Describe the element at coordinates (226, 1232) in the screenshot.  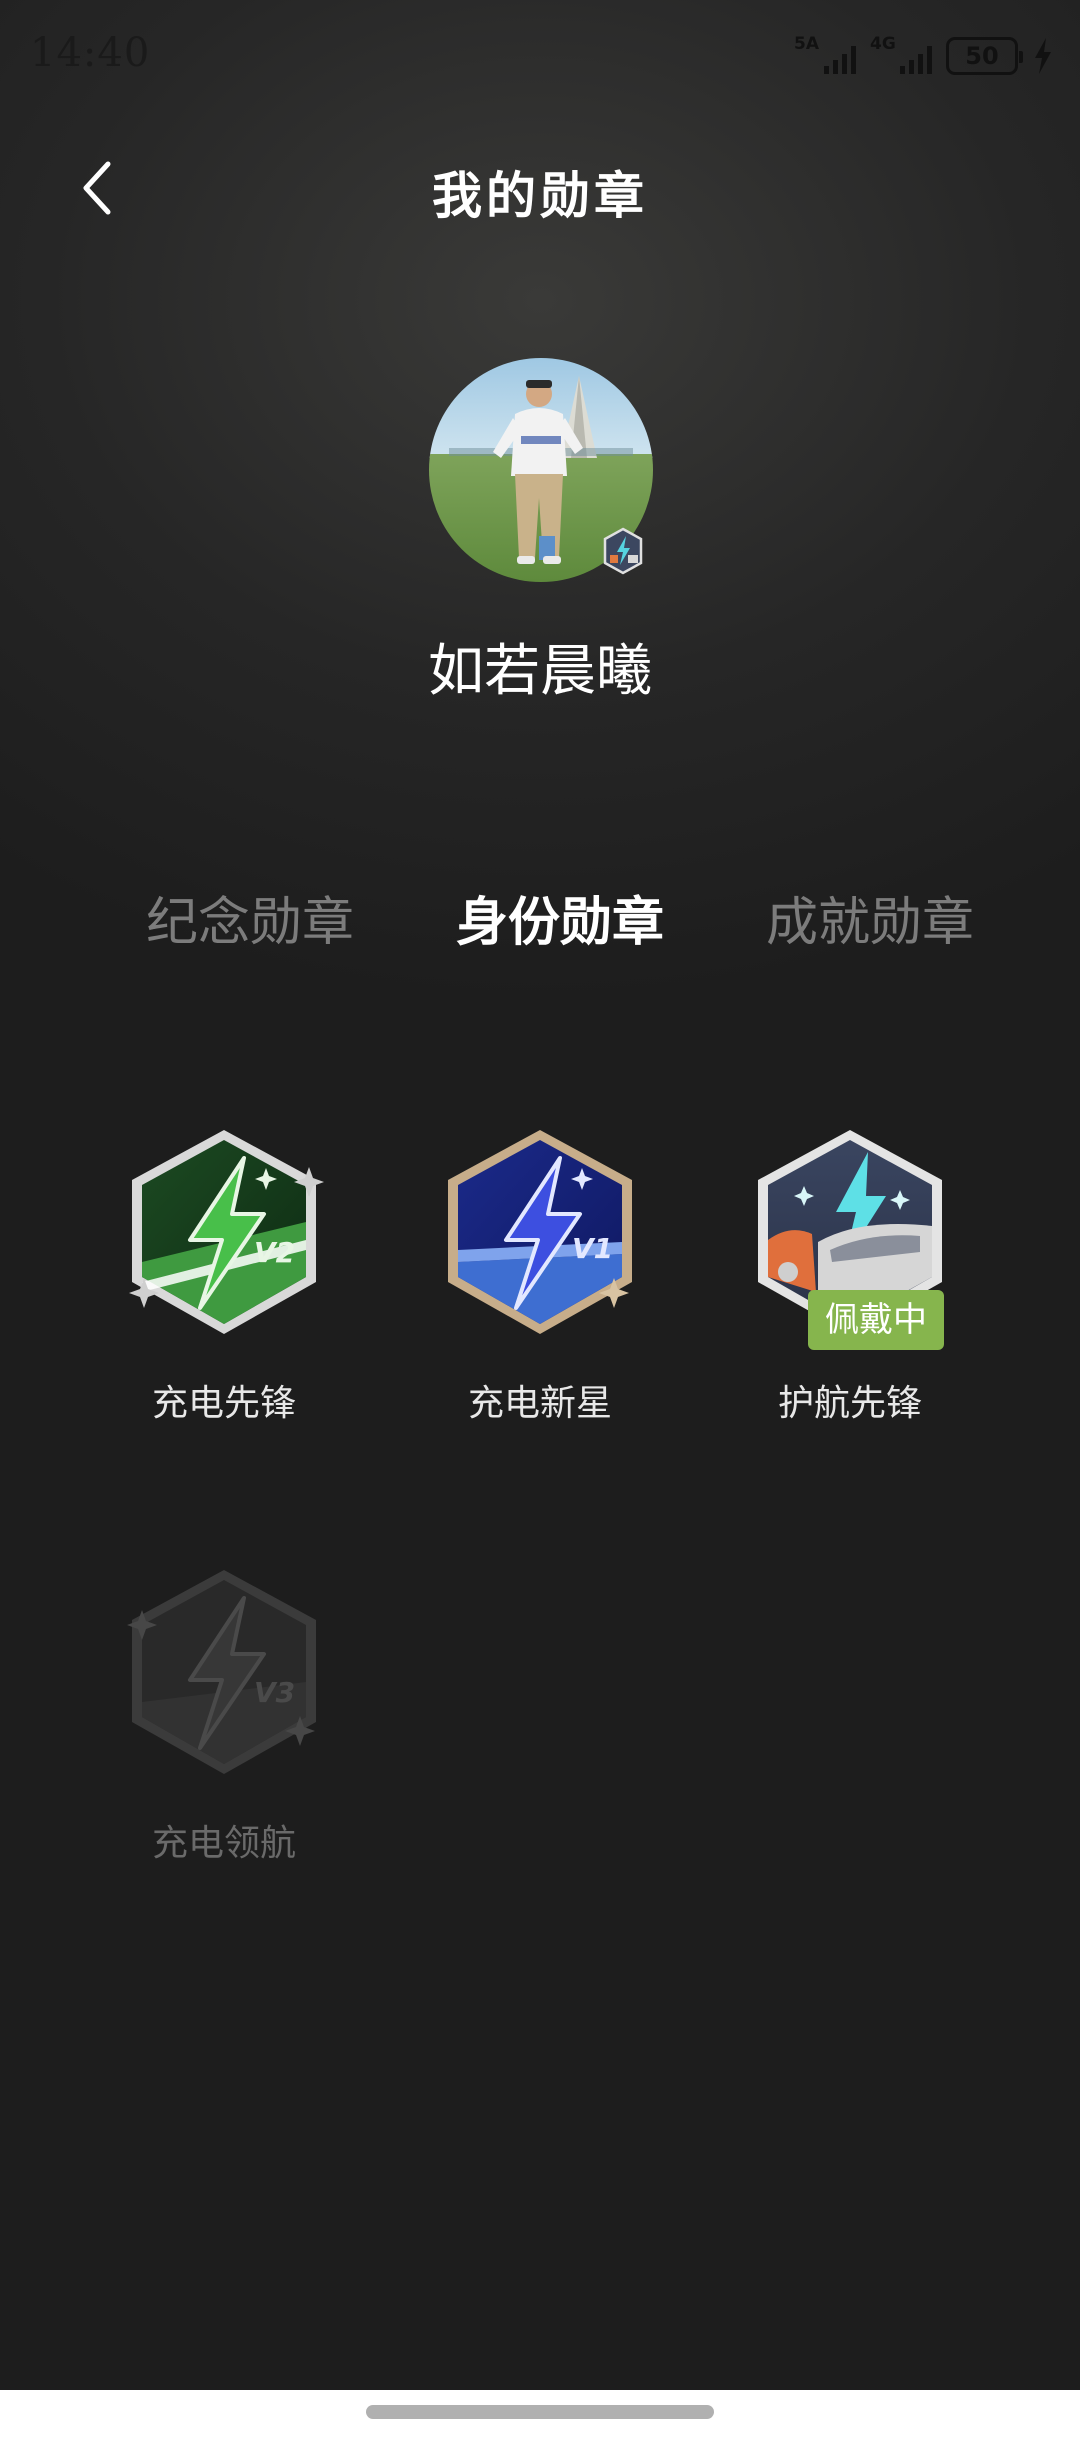
I see `green-lightning-badge-icon: V2` at that location.